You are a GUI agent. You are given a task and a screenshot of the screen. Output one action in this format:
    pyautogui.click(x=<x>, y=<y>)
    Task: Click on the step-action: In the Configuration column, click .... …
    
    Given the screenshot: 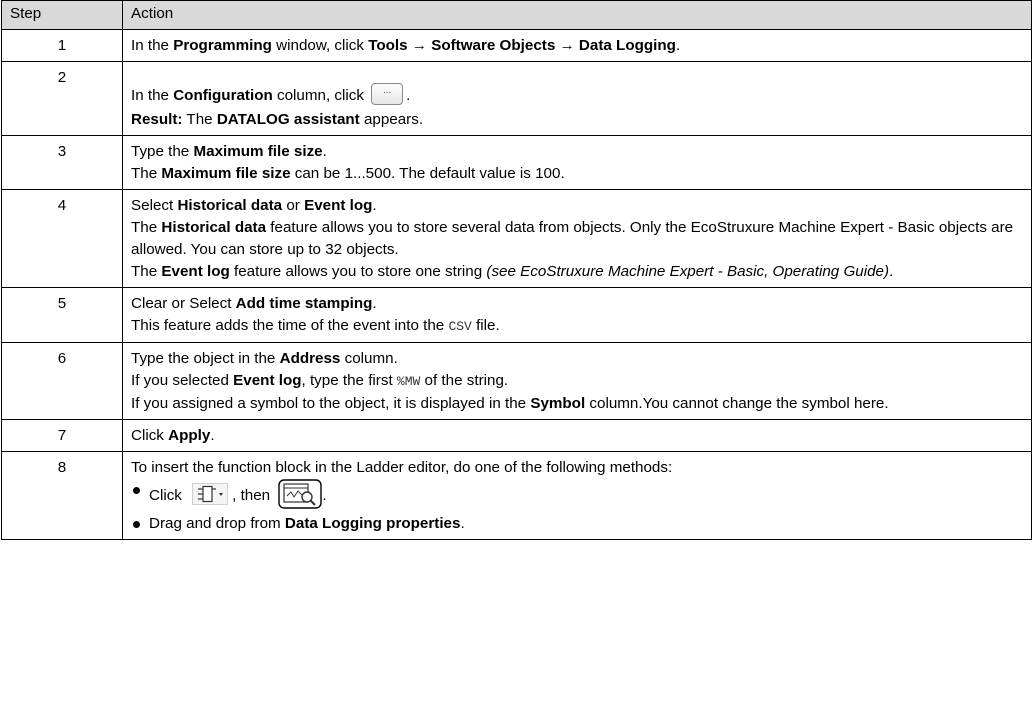 What is the action you would take?
    pyautogui.click(x=577, y=98)
    